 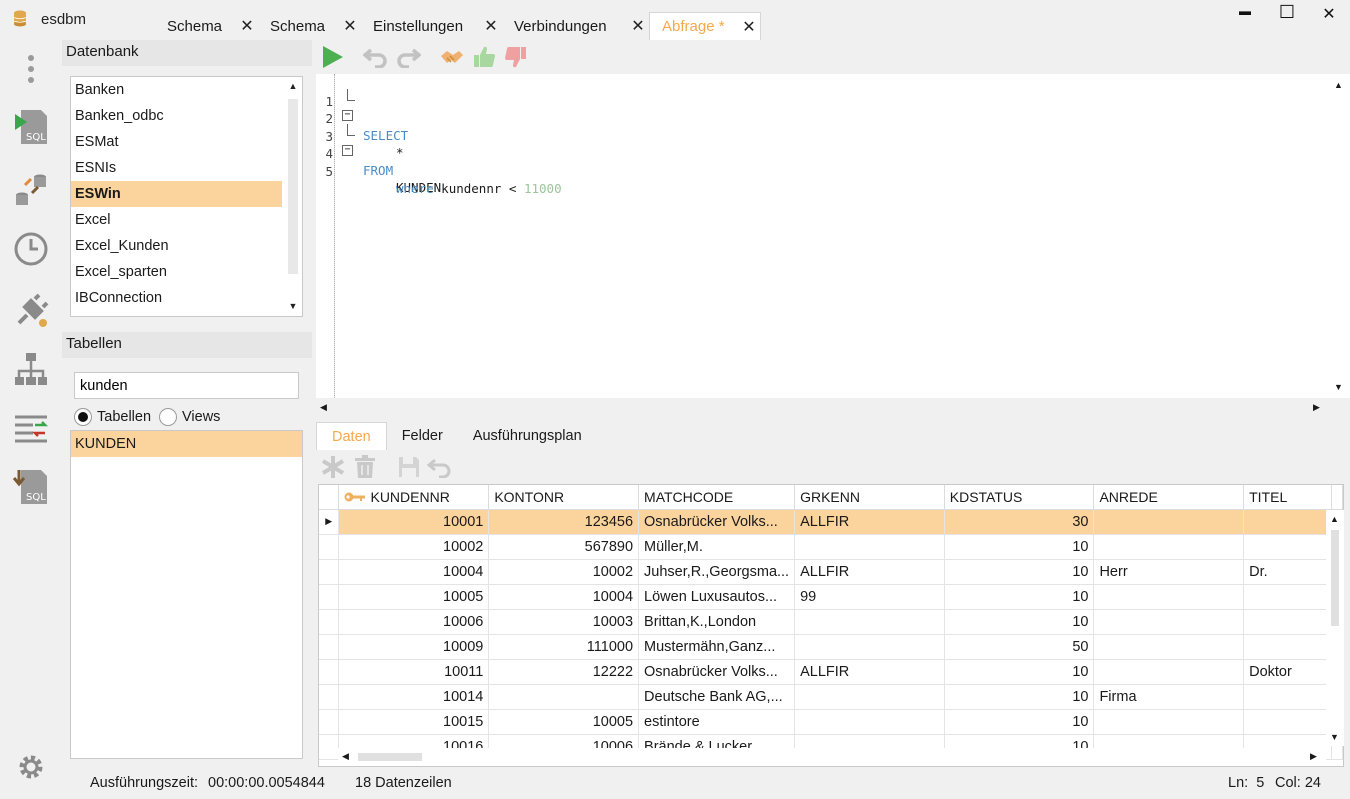 I want to click on table-cell: 10005, so click(x=564, y=722).